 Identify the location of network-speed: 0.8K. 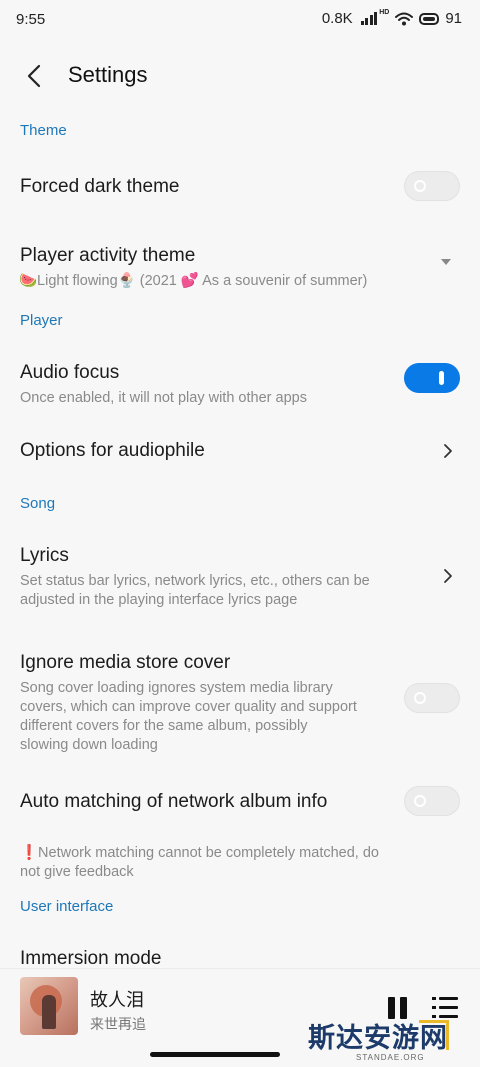
(337, 18).